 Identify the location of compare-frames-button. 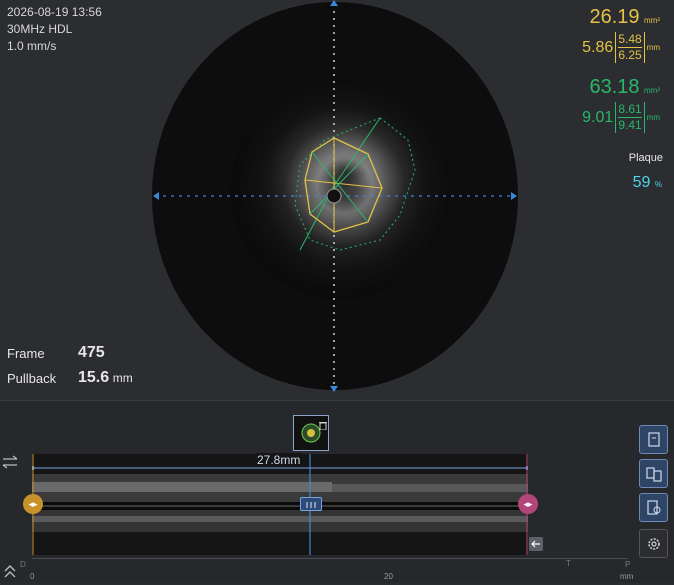
(653, 473).